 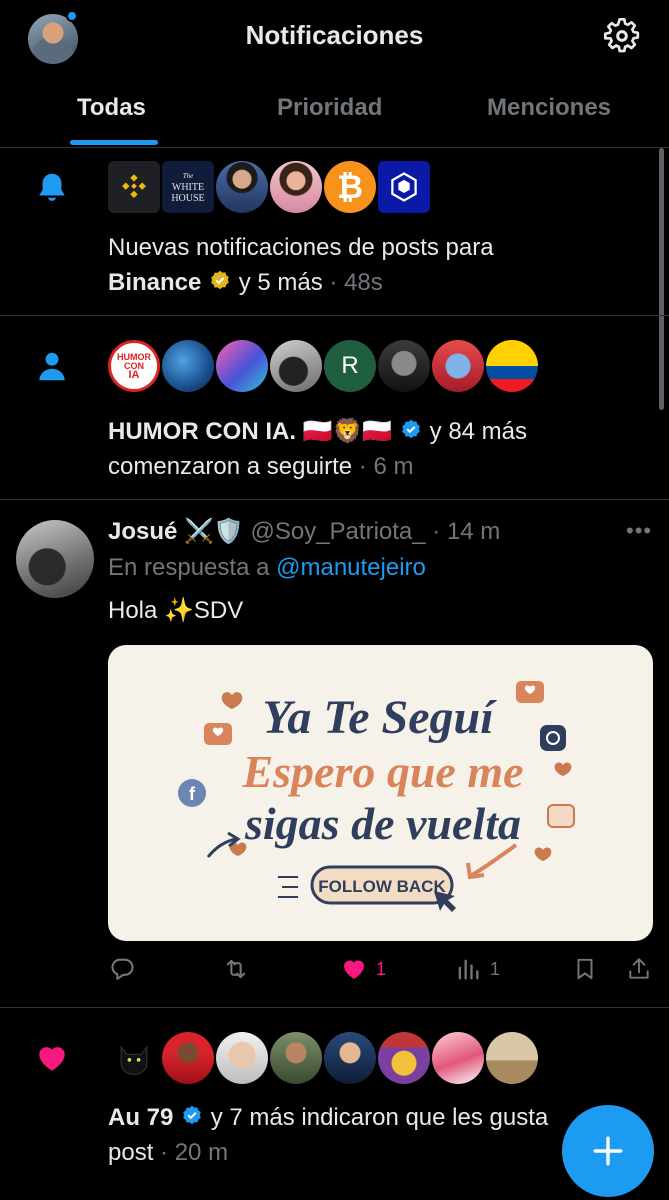 I want to click on timestamp: · 48s, so click(x=352, y=282).